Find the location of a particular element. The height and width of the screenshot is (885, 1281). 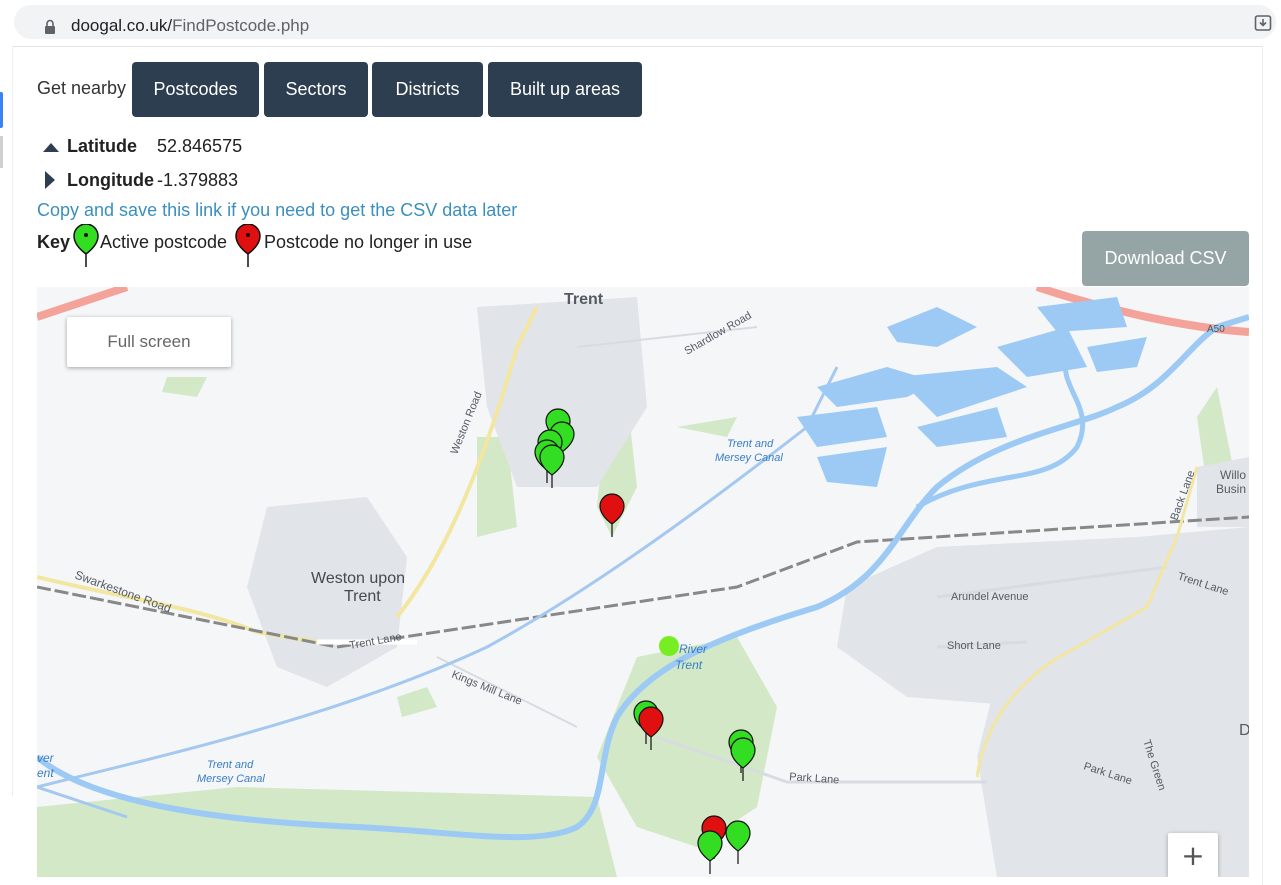

get-nearby-label: Get nearby is located at coordinates (82, 88).